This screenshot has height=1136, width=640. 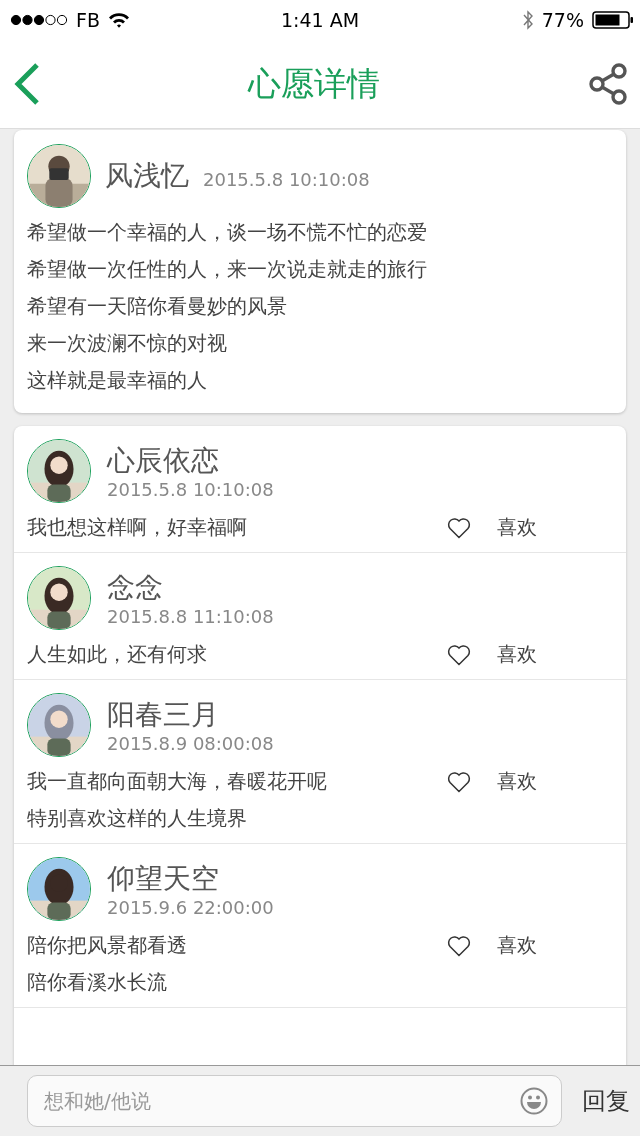 What do you see at coordinates (147, 176) in the screenshot?
I see `user-name: 风浅忆` at bounding box center [147, 176].